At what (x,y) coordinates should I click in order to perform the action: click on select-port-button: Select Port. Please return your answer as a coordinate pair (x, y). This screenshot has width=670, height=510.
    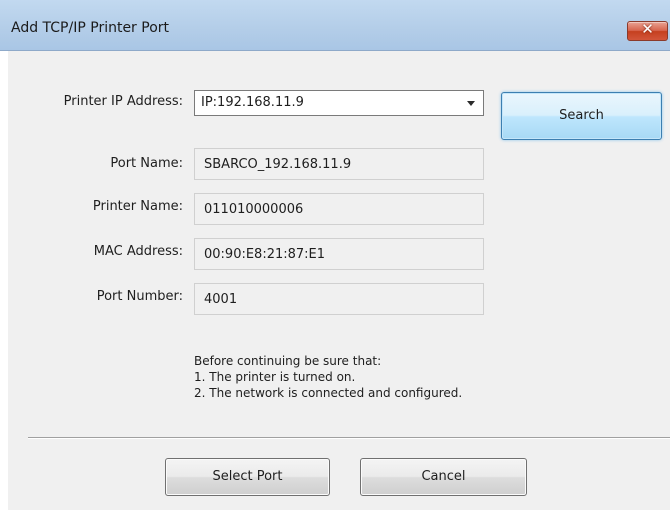
    Looking at the image, I should click on (247, 477).